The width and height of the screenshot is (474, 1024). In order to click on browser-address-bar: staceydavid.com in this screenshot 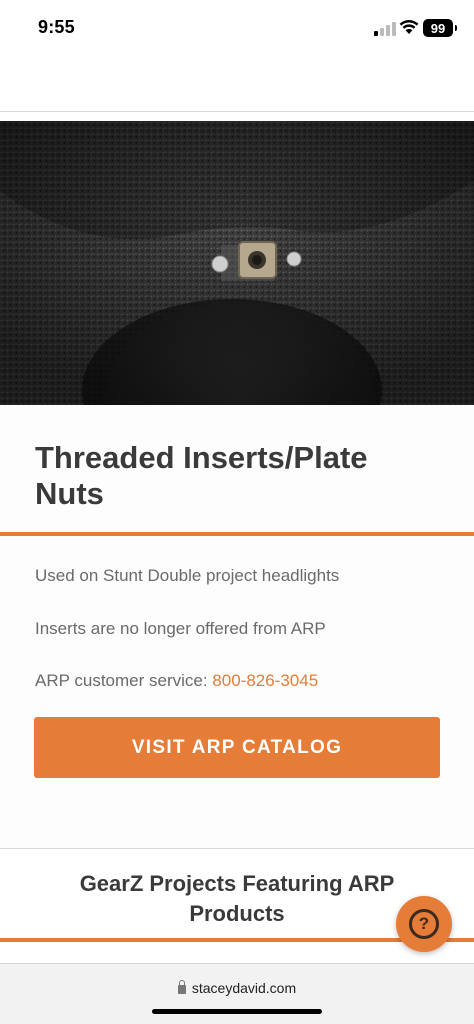, I will do `click(237, 993)`.